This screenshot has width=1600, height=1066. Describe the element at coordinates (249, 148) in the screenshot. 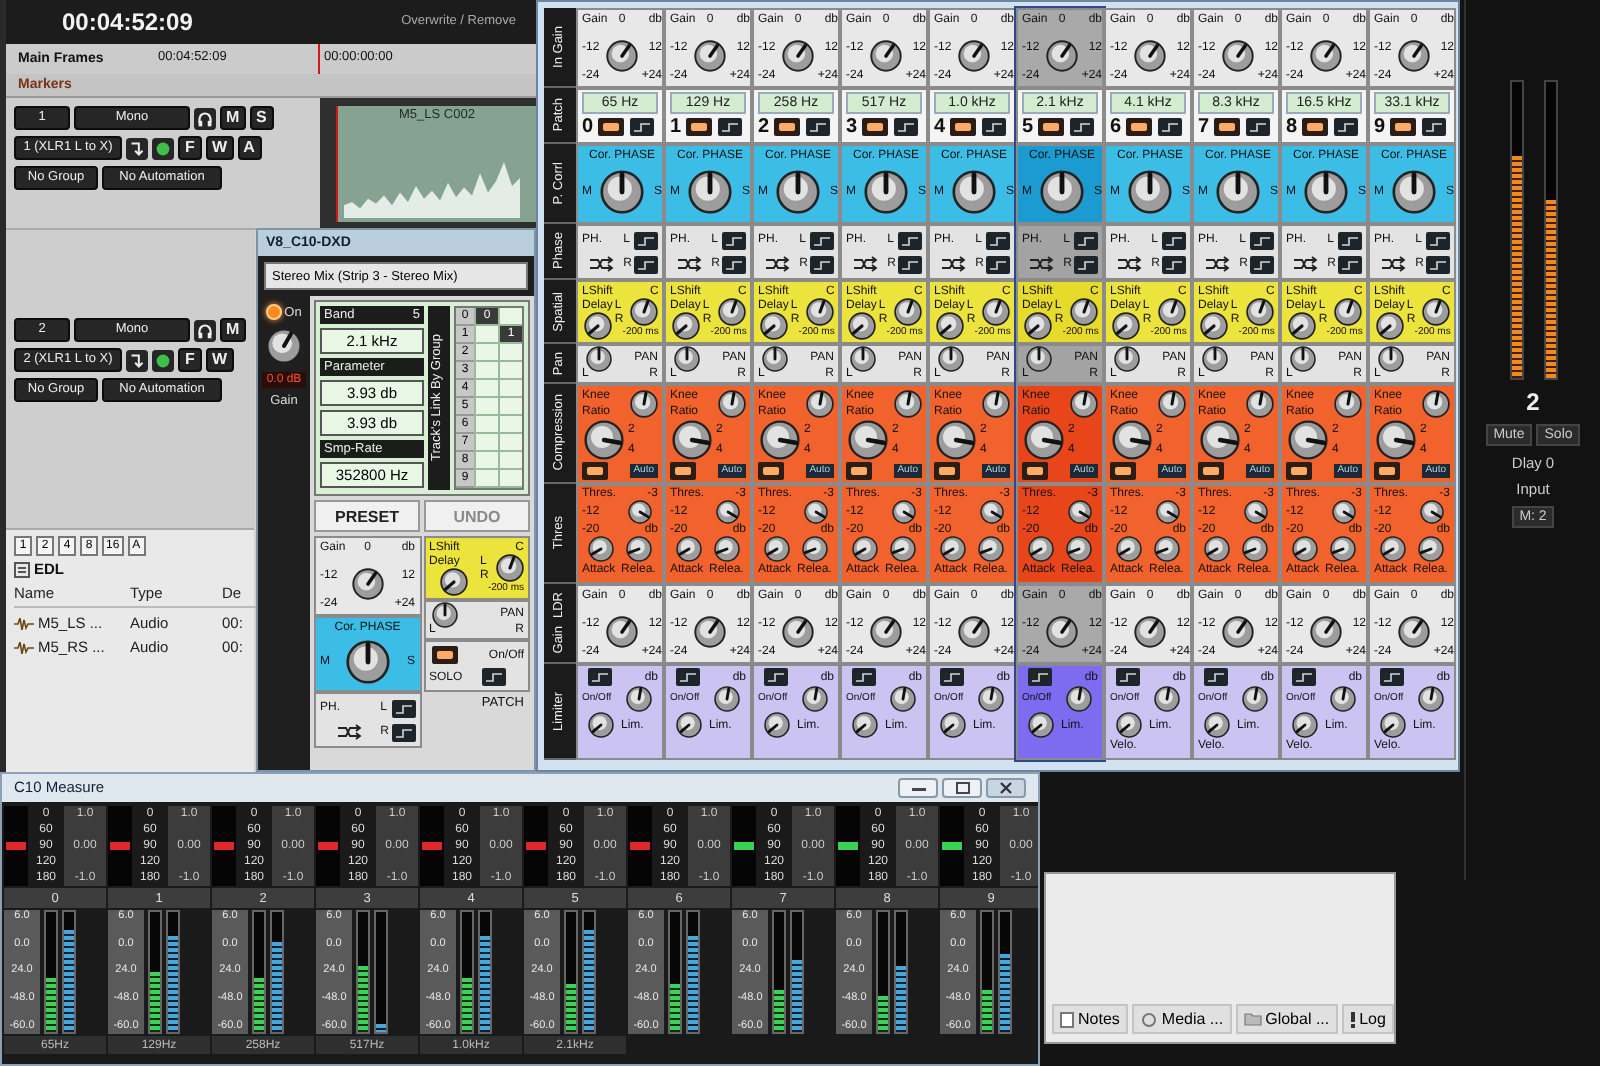

I see `track-toggle-button: A` at that location.